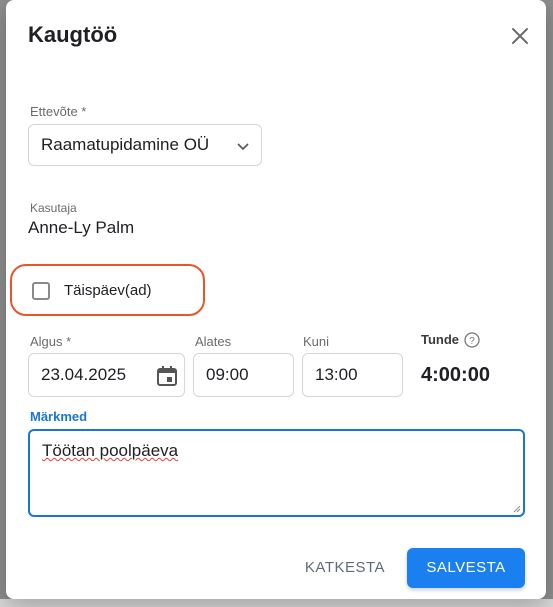 This screenshot has width=553, height=607. What do you see at coordinates (336, 374) in the screenshot?
I see `to-time-value: 13:00` at bounding box center [336, 374].